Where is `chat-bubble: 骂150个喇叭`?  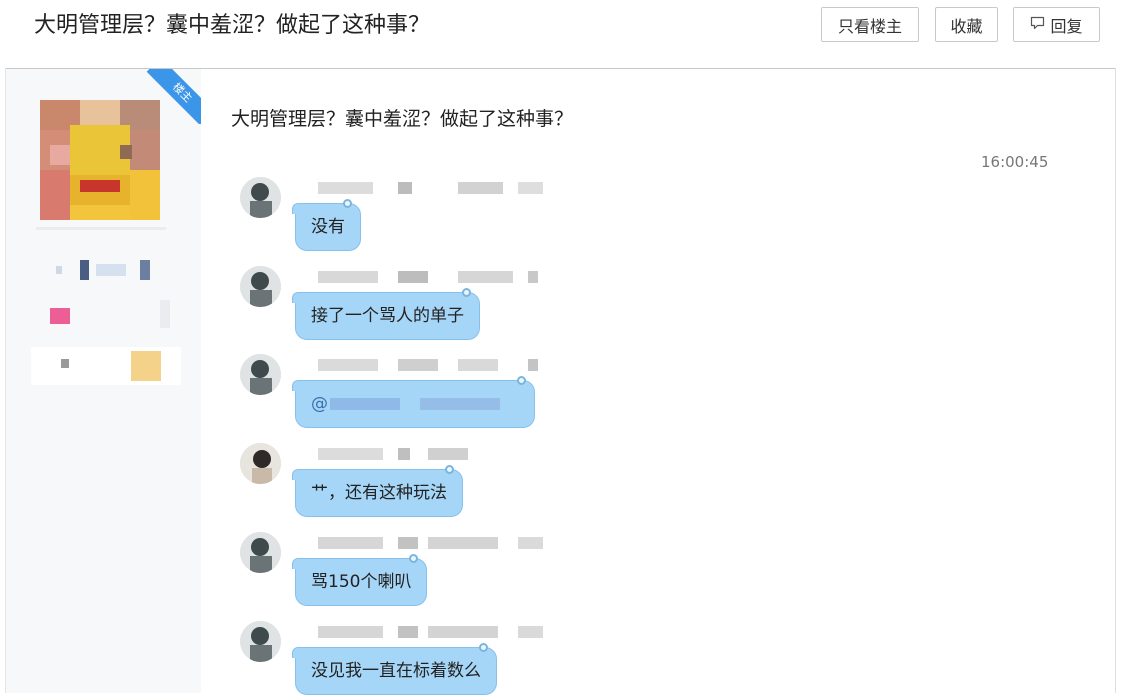
chat-bubble: 骂150个喇叭 is located at coordinates (360, 580).